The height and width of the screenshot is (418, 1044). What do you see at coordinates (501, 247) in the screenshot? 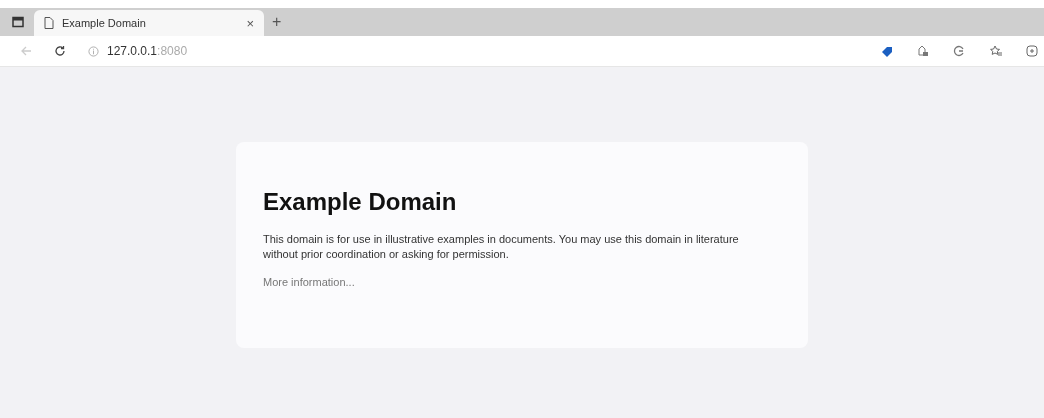
I see `page-paragraph: This domain is for use in illustrative examples in documents. You may use this domain in literature without prior coordination or asking for permission.` at bounding box center [501, 247].